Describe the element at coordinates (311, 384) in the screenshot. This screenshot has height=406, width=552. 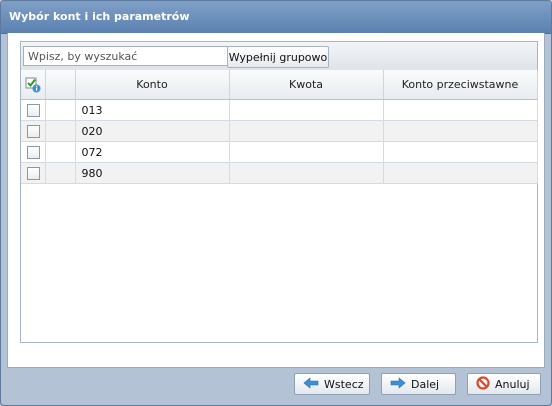
I see `arrow-left-icon` at that location.